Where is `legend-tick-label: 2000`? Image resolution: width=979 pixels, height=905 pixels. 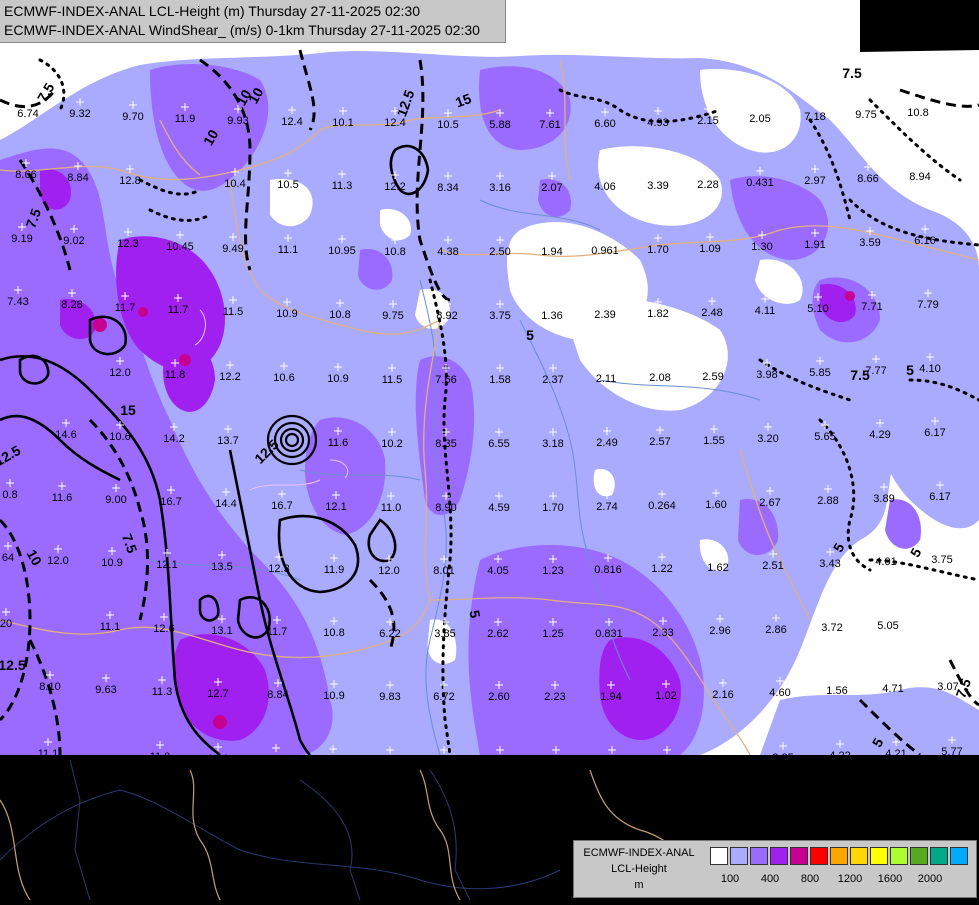 legend-tick-label: 2000 is located at coordinates (930, 879).